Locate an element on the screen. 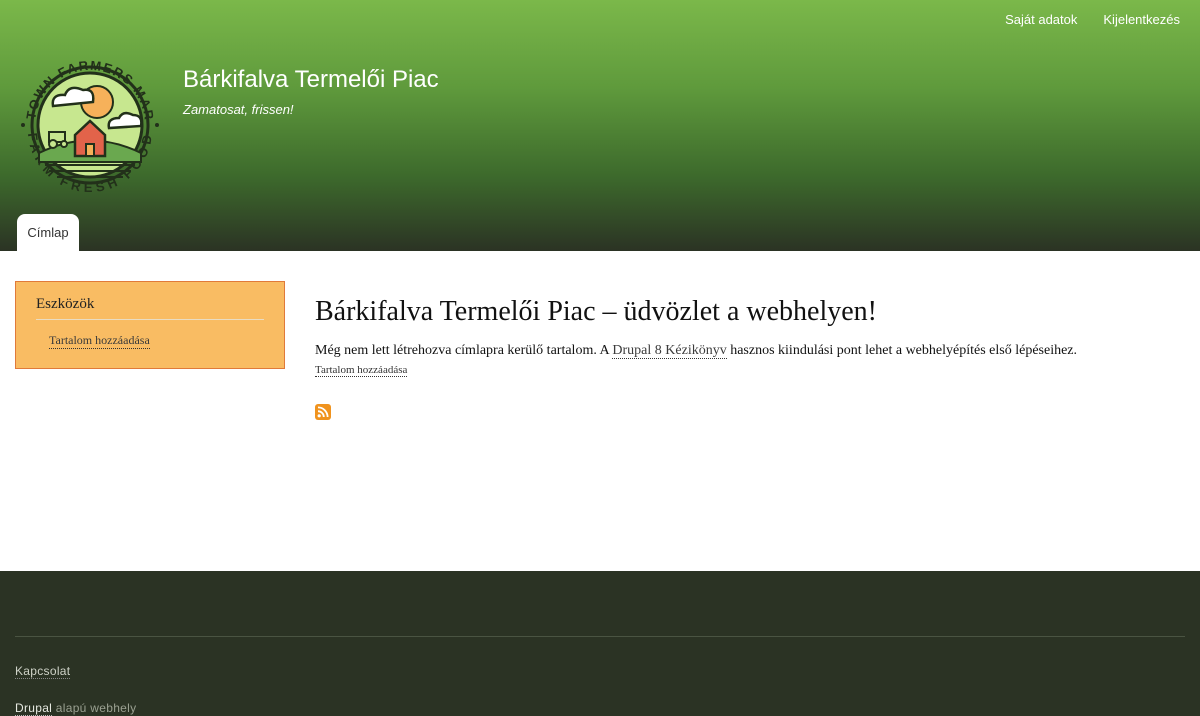  add-content-link: Tartalom hozzáadása is located at coordinates (361, 370).